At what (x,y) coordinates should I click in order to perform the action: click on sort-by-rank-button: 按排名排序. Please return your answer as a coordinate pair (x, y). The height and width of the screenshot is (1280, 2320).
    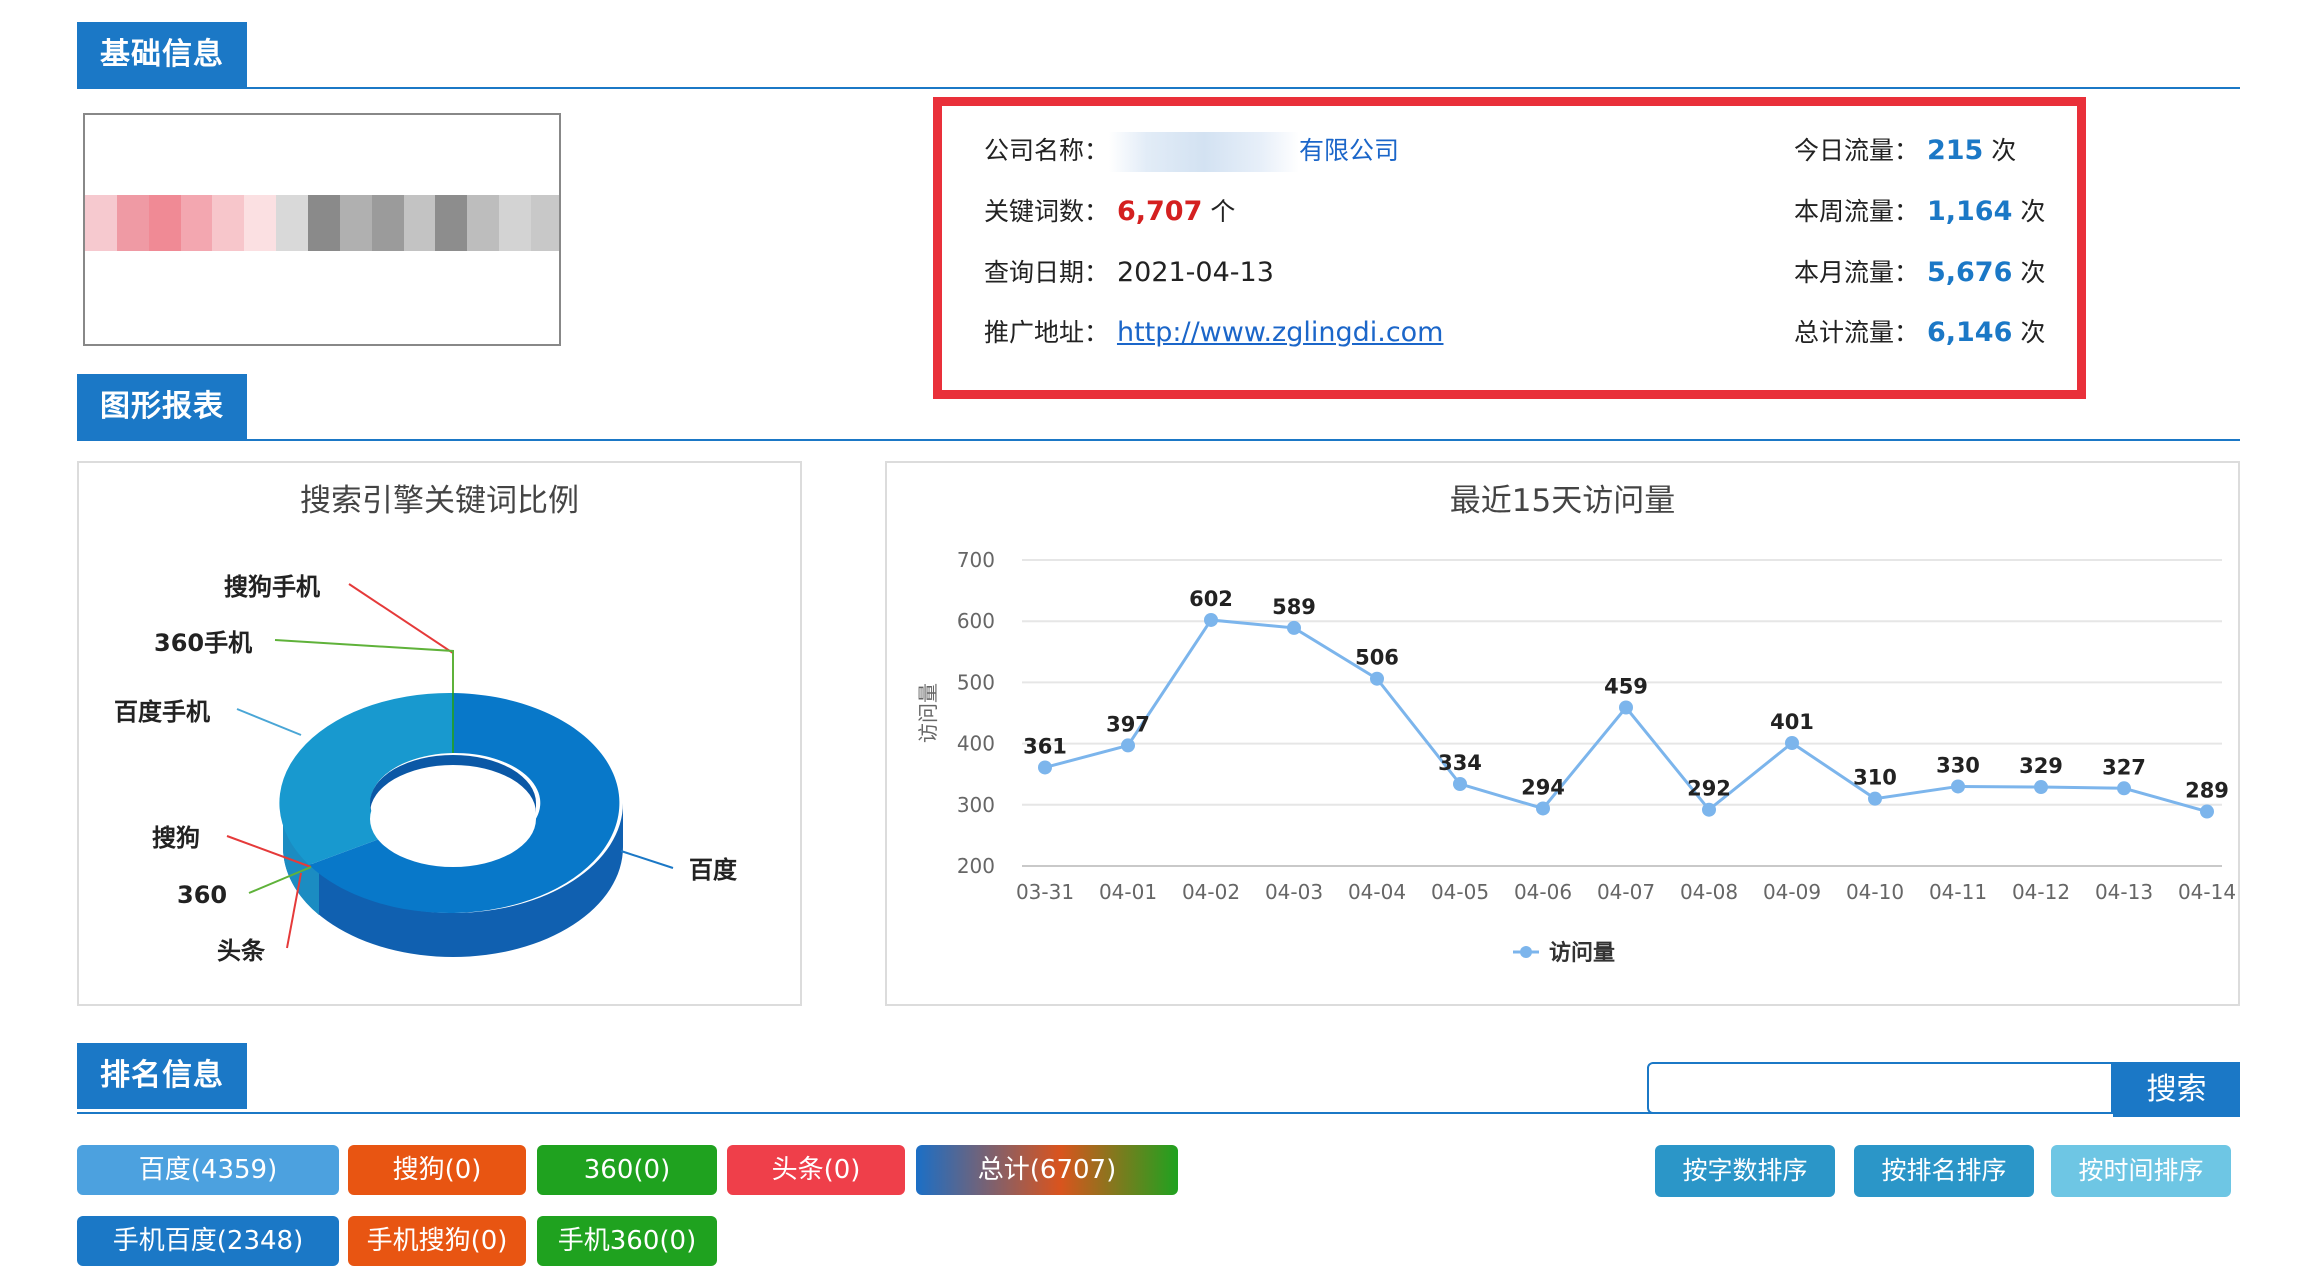
    Looking at the image, I should click on (1944, 1171).